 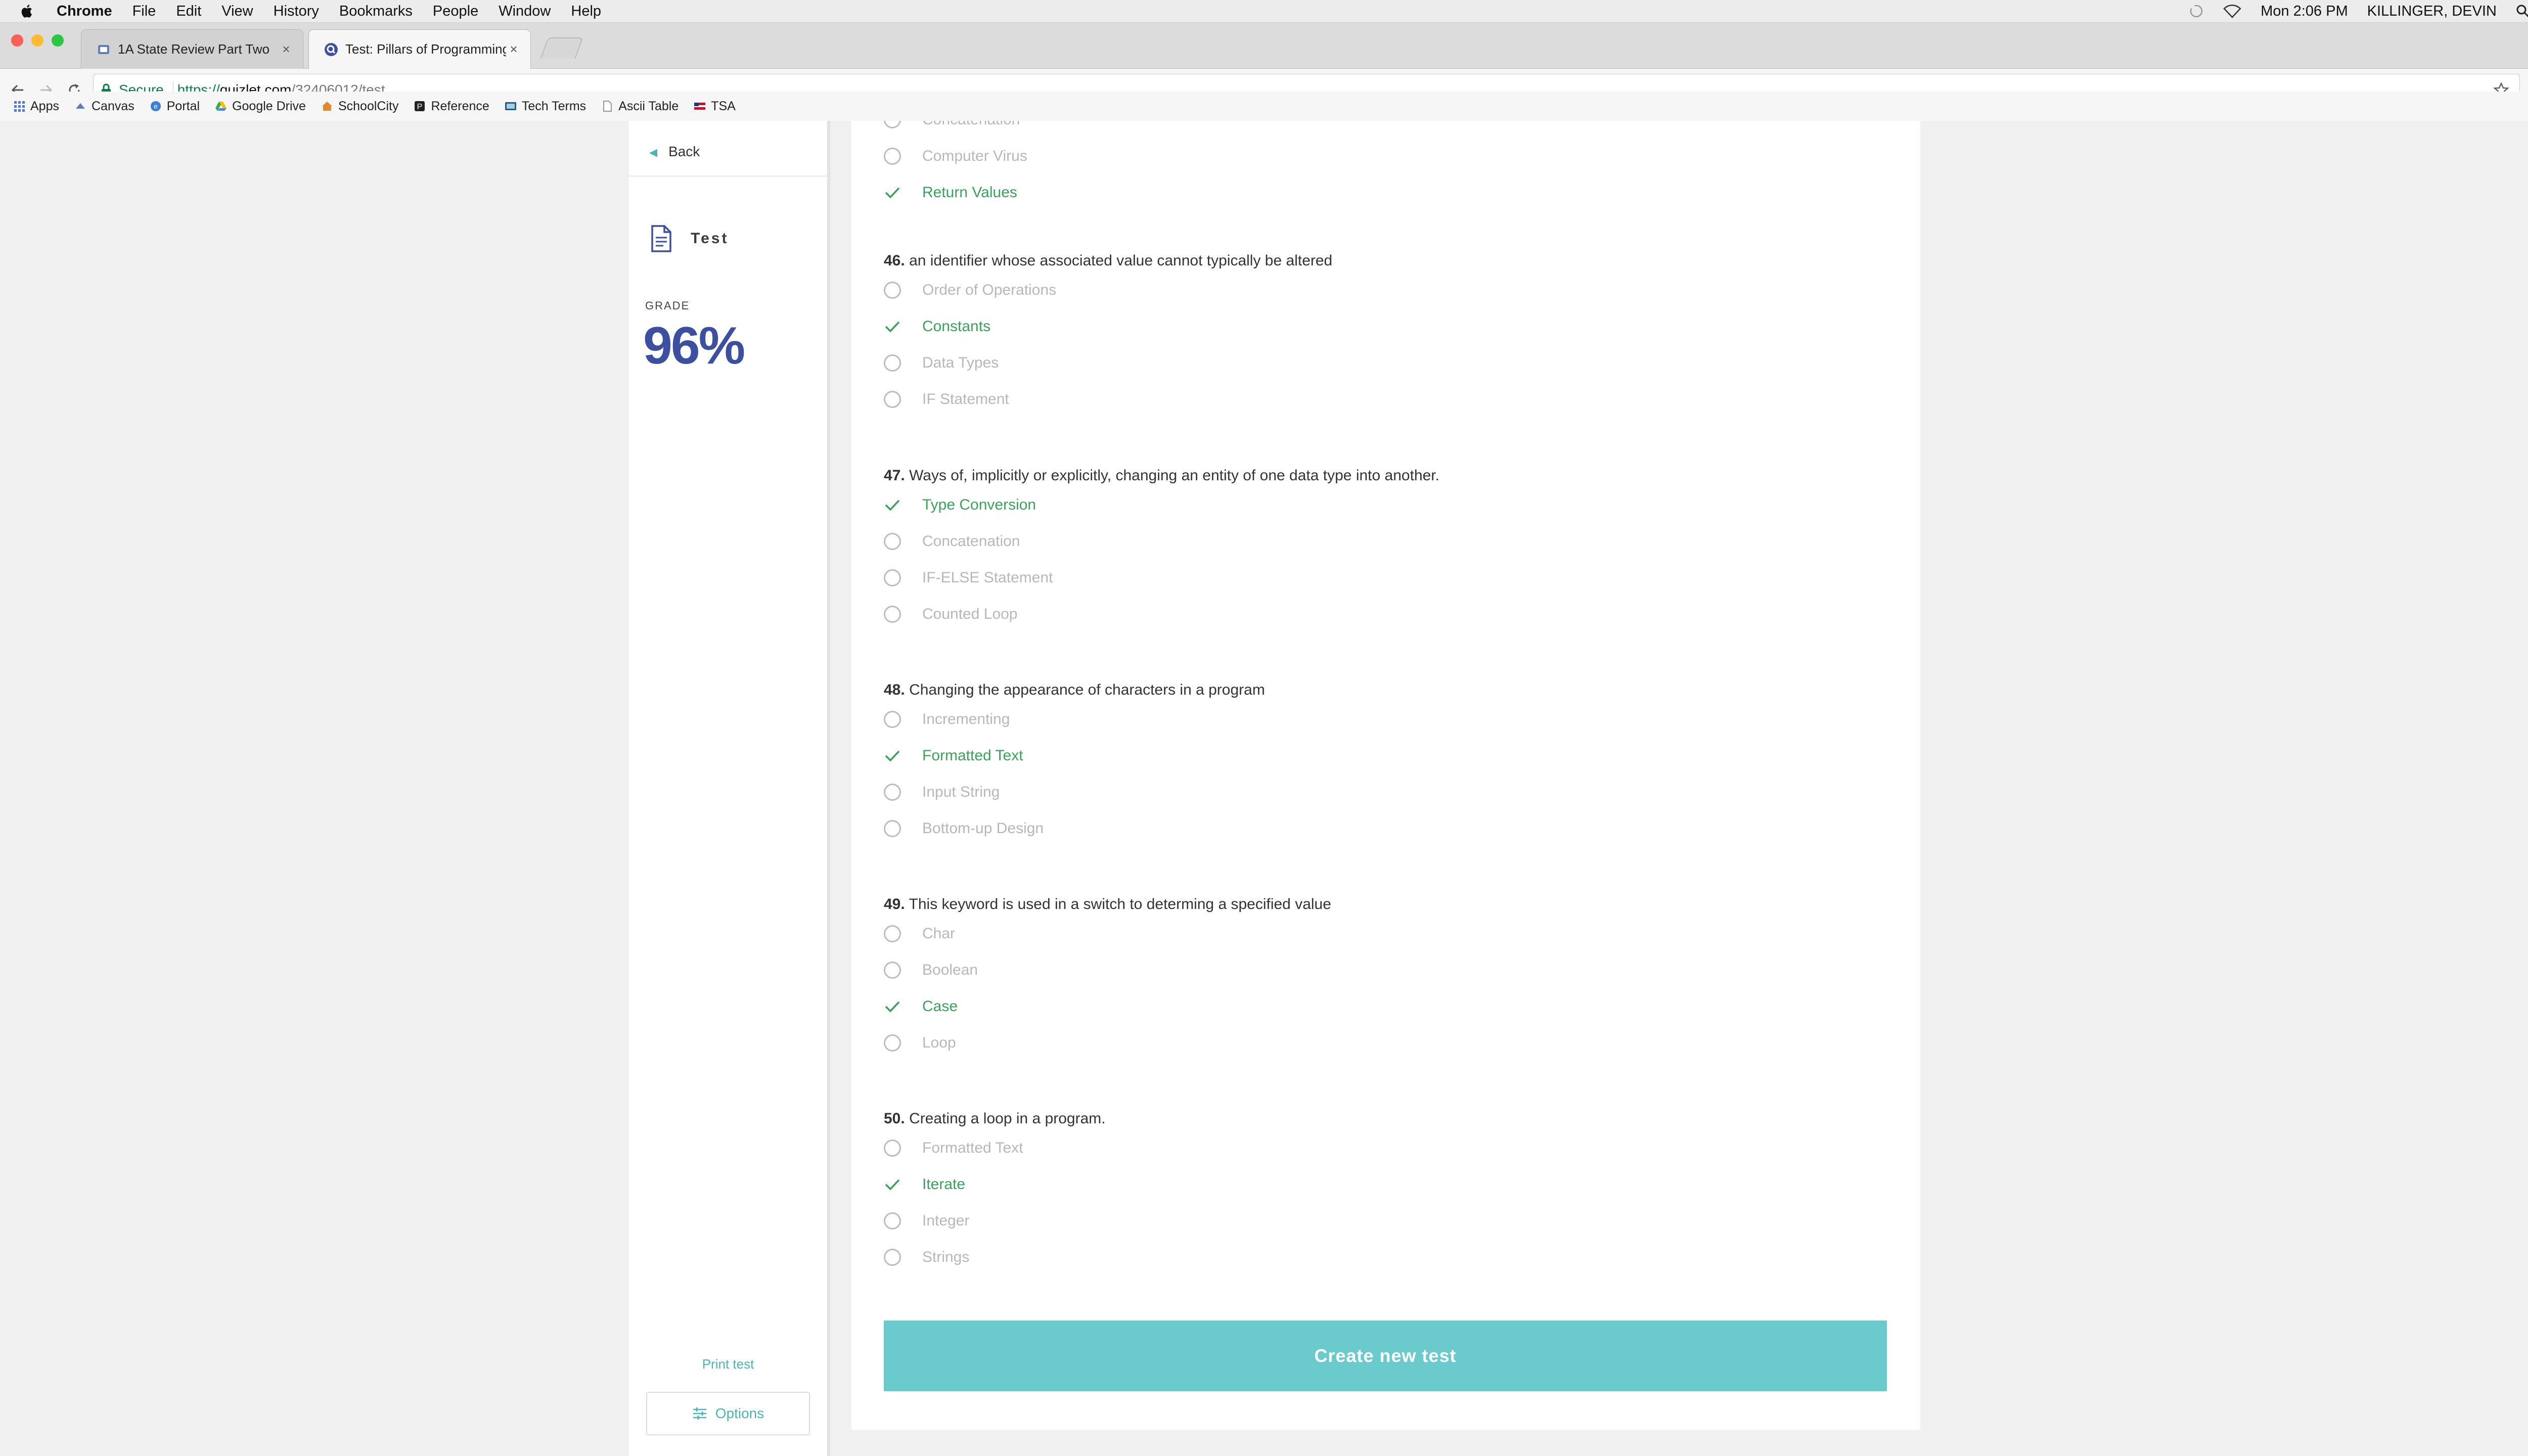 I want to click on print-test-link: Print test, so click(x=728, y=1364).